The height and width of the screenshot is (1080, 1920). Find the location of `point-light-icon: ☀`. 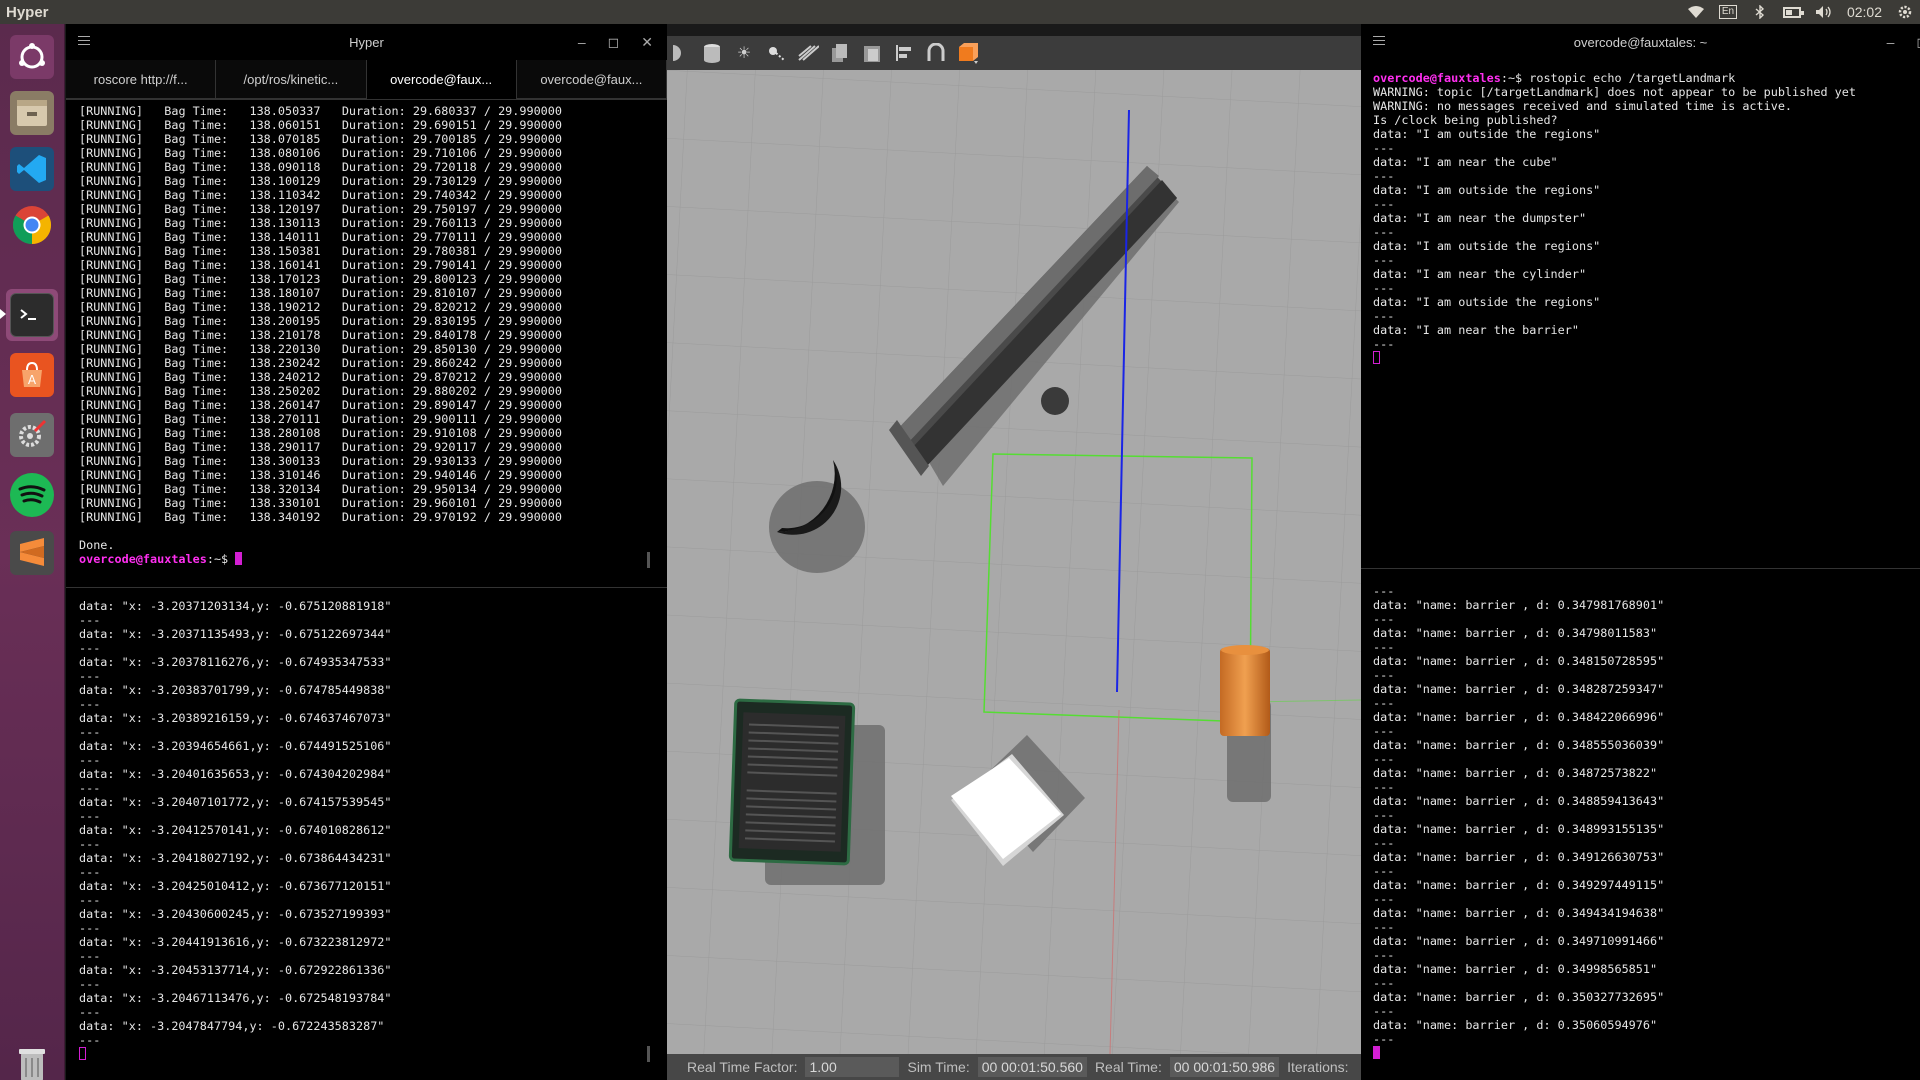

point-light-icon: ☀ is located at coordinates (744, 53).